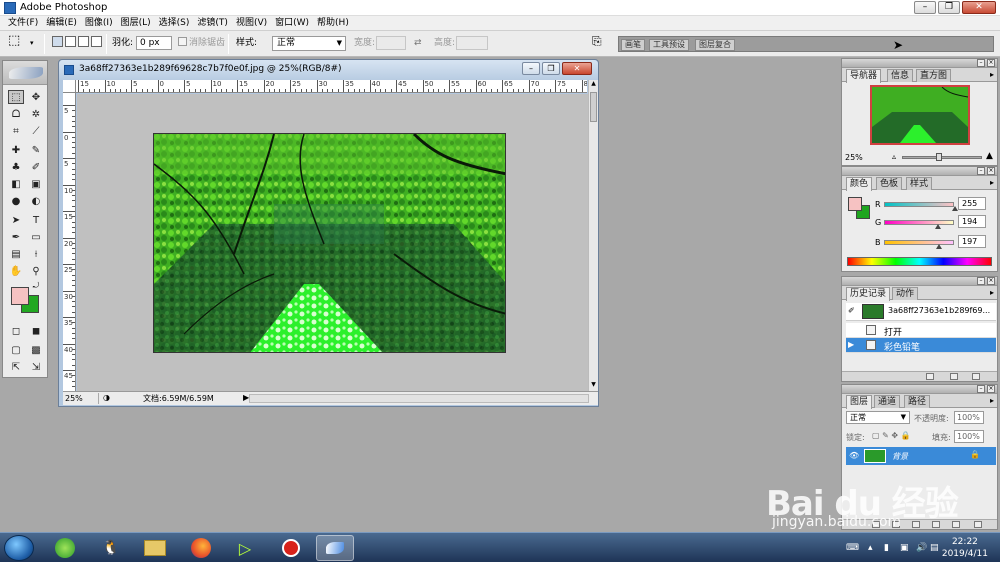  Describe the element at coordinates (889, 183) in the screenshot. I see `tab-swatches: 色板` at that location.